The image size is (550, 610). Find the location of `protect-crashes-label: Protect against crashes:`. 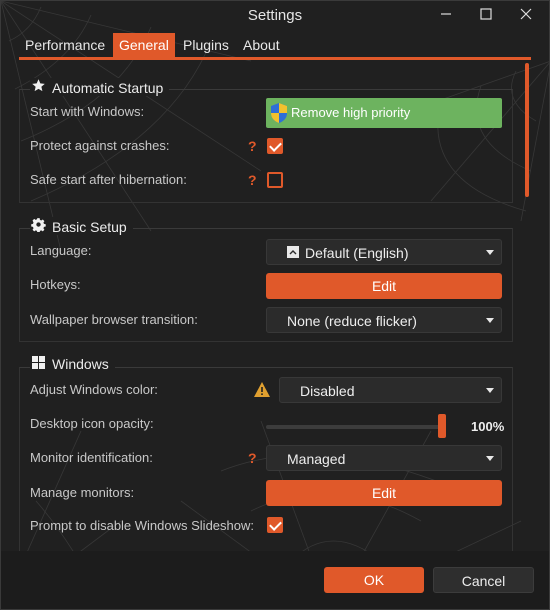

protect-crashes-label: Protect against crashes: is located at coordinates (100, 145).